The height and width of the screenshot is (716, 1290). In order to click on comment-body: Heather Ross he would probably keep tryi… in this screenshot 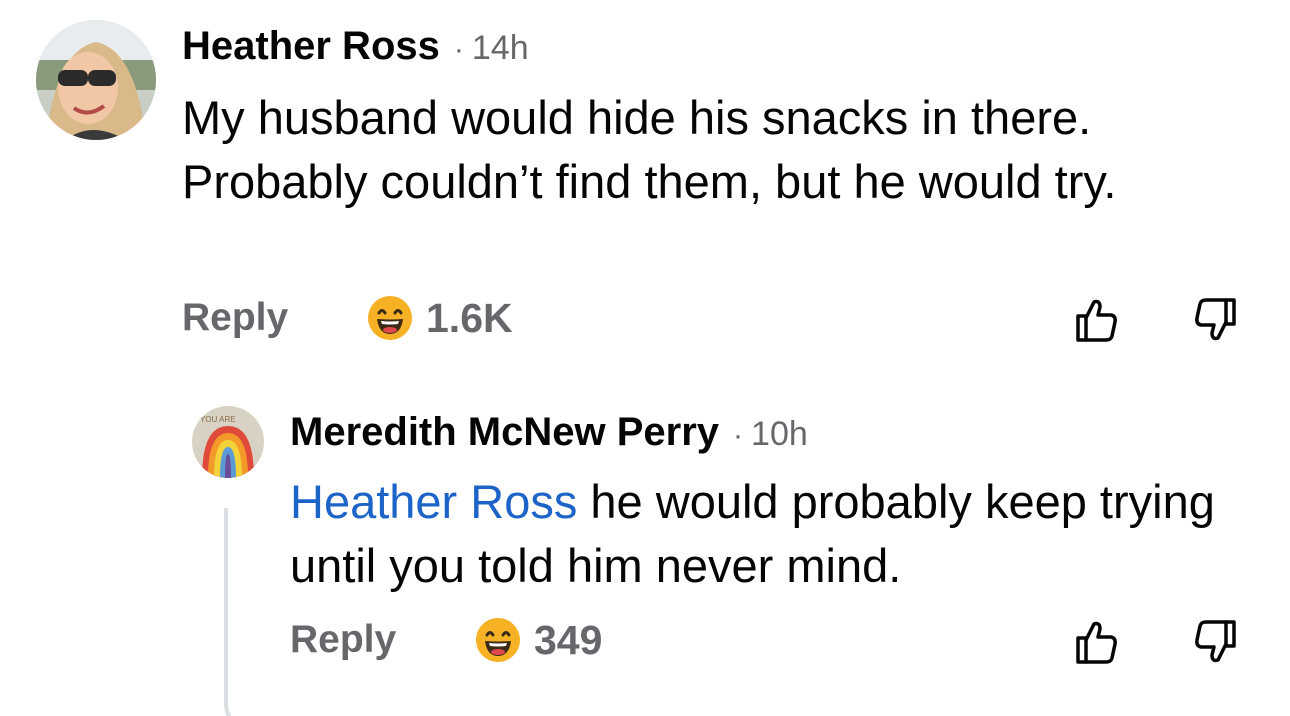, I will do `click(770, 534)`.